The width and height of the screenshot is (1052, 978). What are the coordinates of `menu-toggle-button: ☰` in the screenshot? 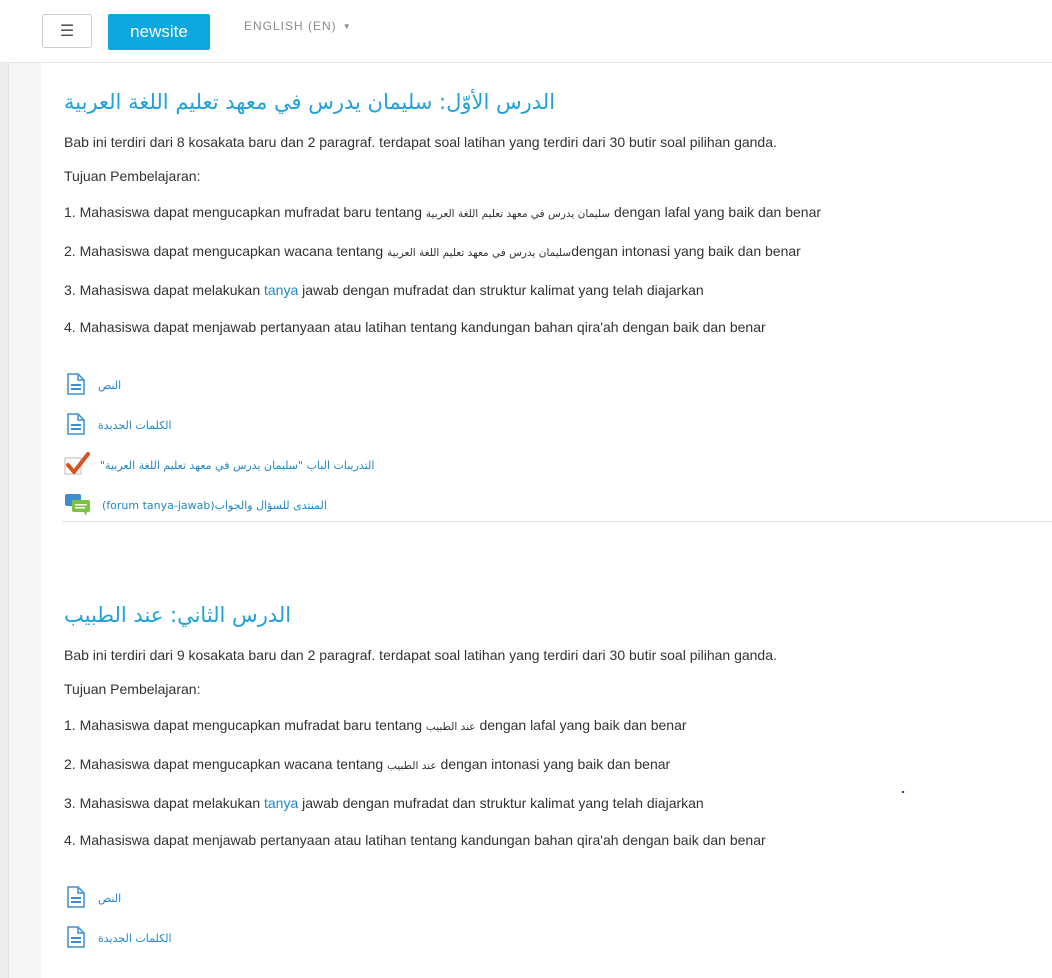 It's located at (67, 31).